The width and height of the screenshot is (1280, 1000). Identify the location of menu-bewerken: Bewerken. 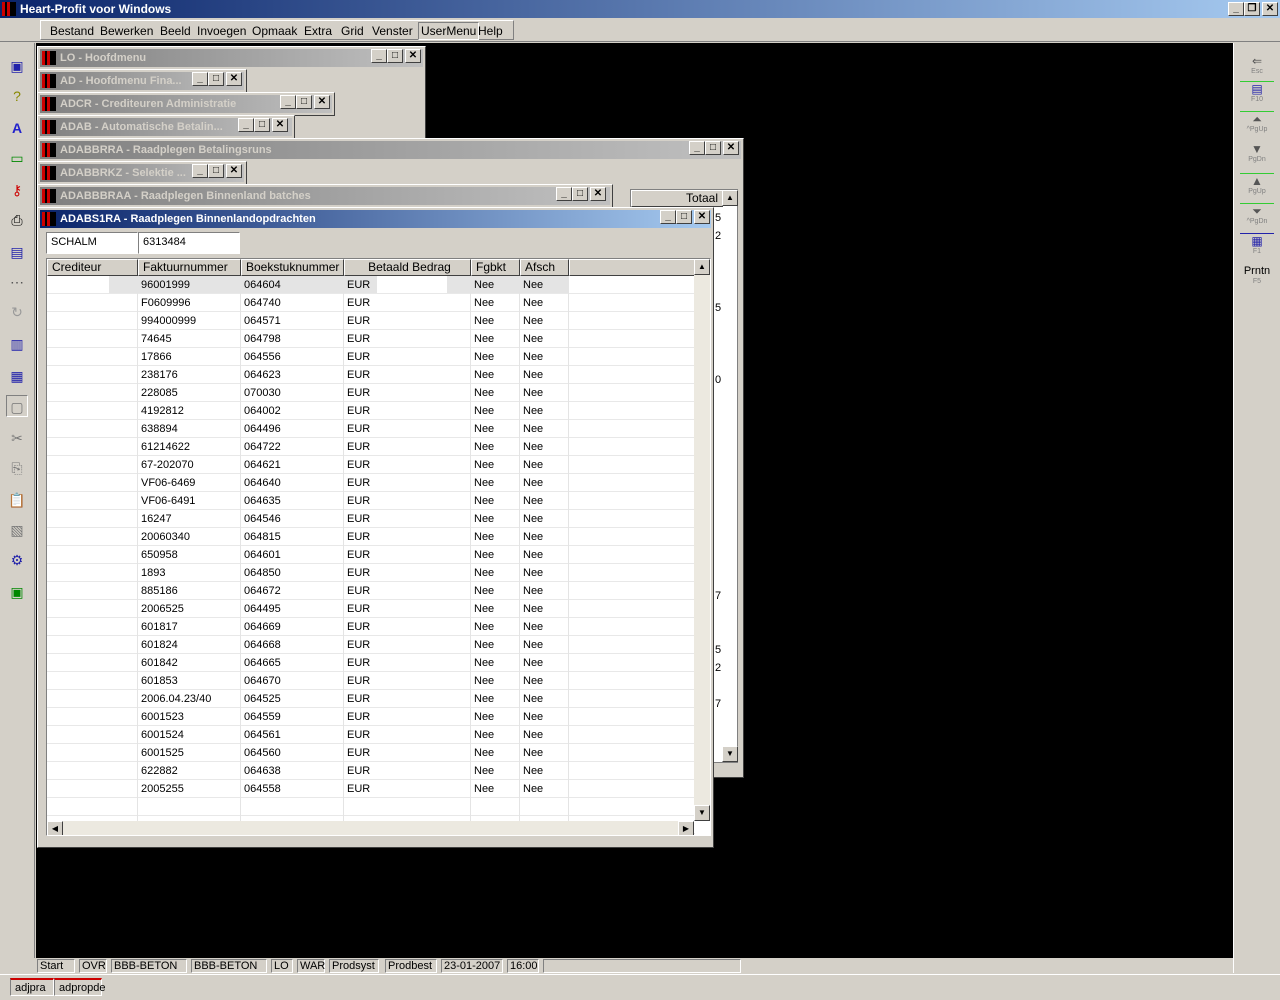
(126, 31).